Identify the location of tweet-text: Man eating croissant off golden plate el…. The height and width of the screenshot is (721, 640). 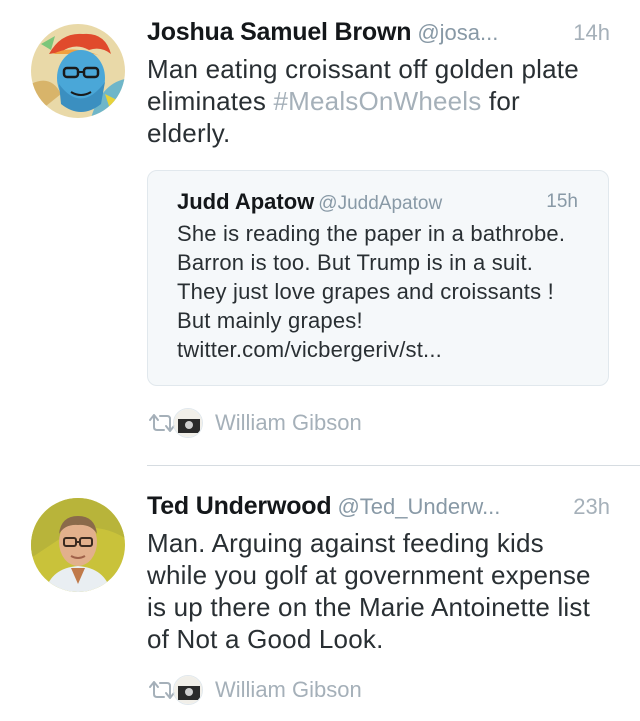
(378, 101).